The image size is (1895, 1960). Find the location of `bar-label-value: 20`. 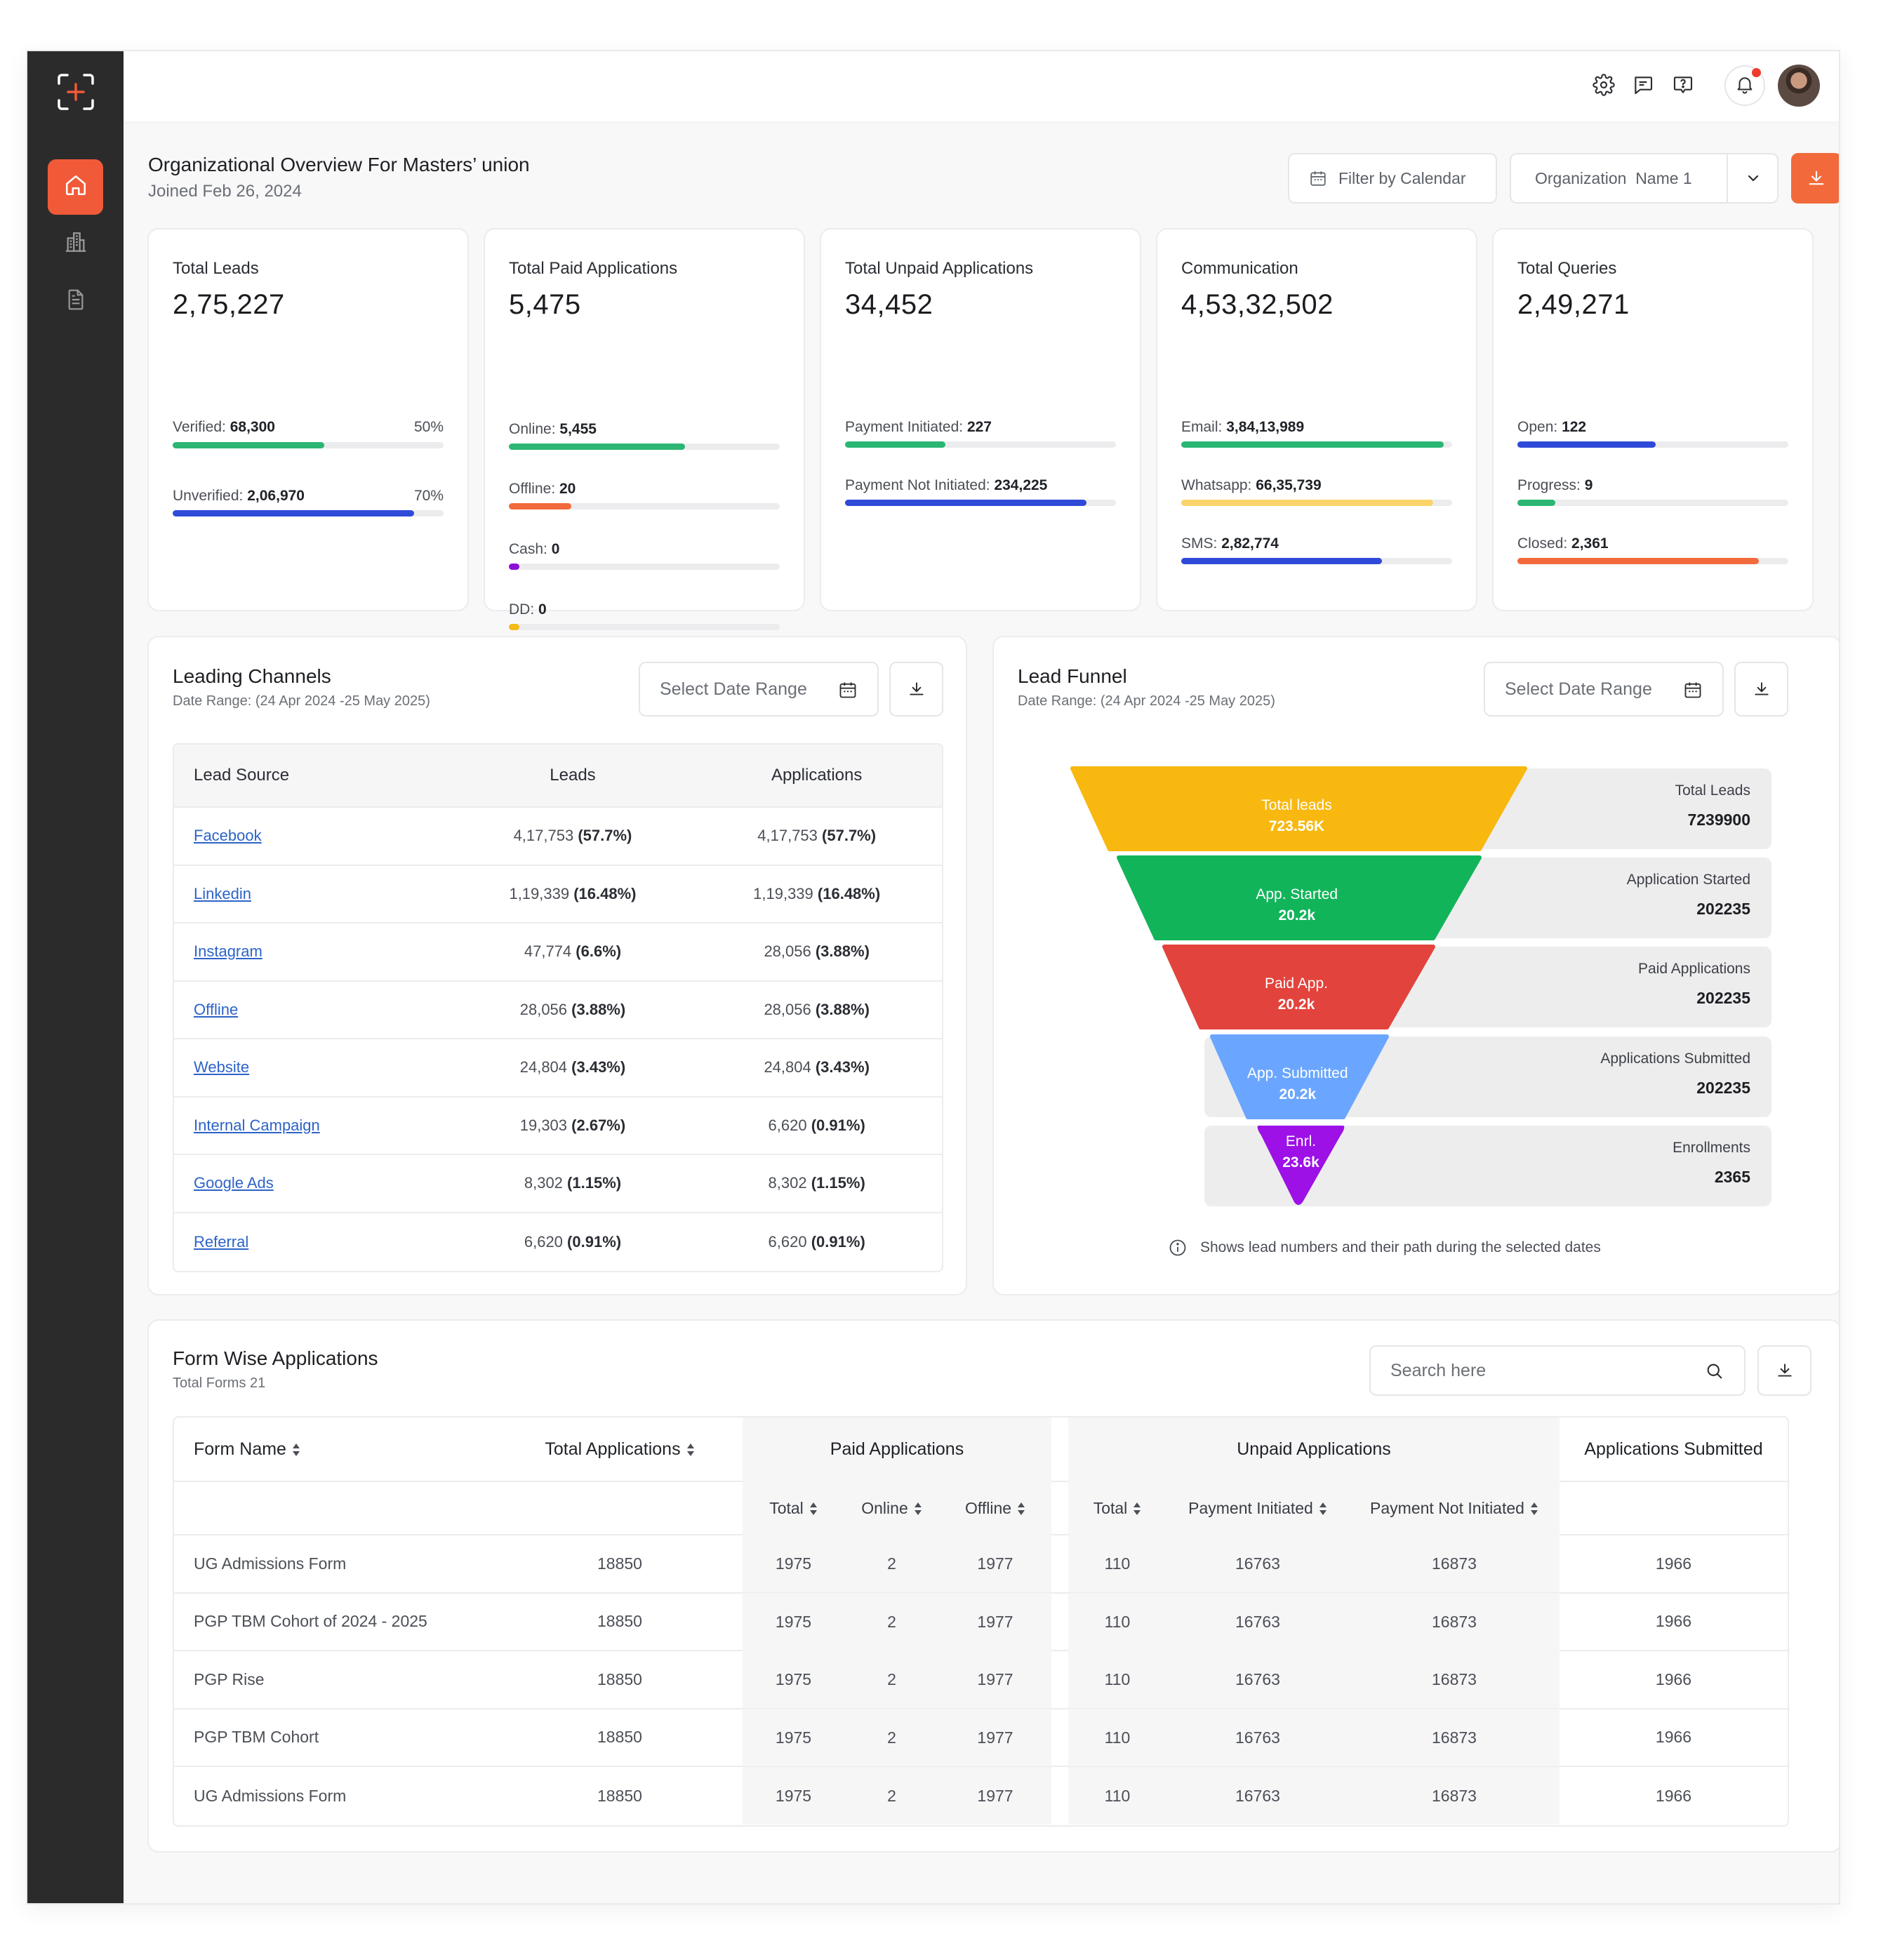

bar-label-value: 20 is located at coordinates (568, 489).